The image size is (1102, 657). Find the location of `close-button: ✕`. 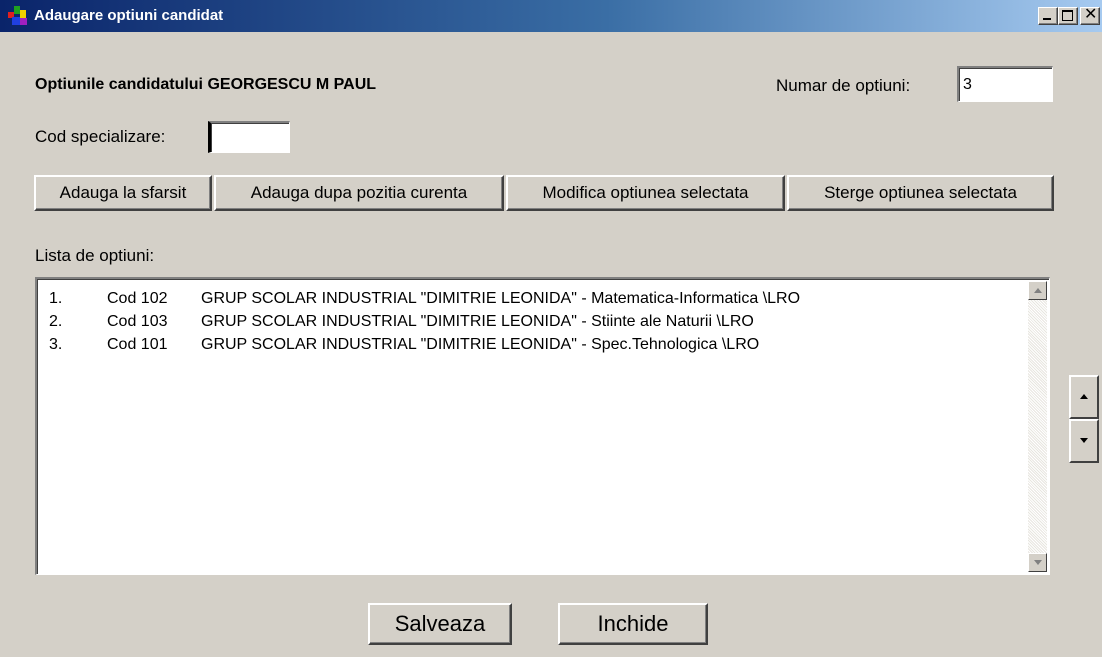

close-button: ✕ is located at coordinates (1090, 15).